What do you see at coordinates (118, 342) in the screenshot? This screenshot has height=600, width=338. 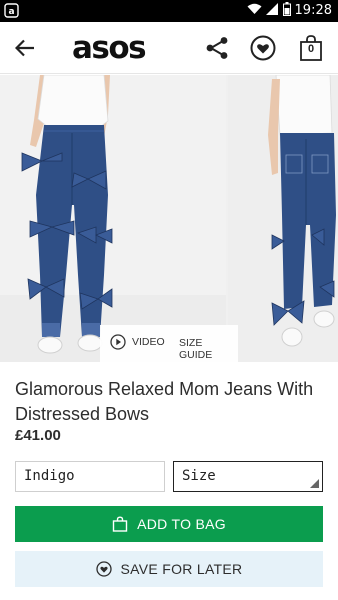 I see `play-icon` at bounding box center [118, 342].